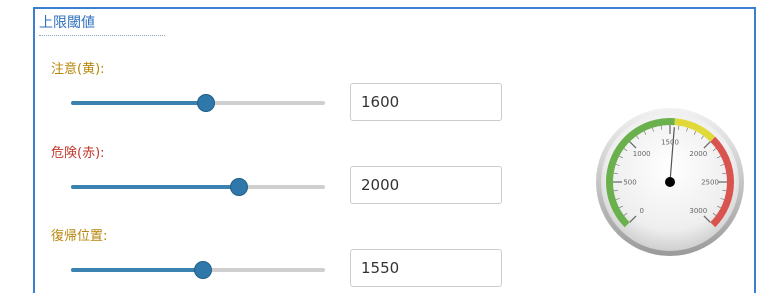 The image size is (784, 293). Describe the element at coordinates (698, 154) in the screenshot. I see `gauge-tick-label: 2000` at that location.